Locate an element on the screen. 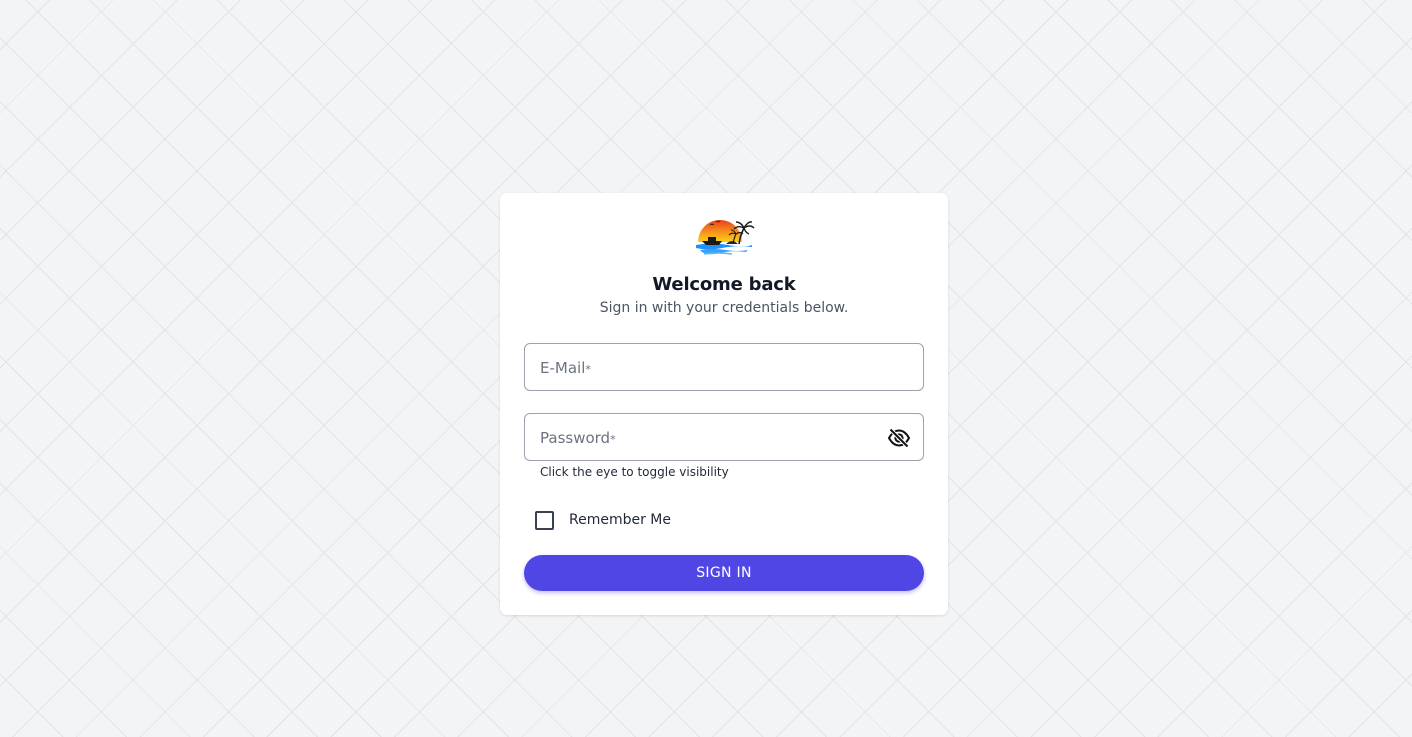 Image resolution: width=1412 pixels, height=737 pixels. sign-in-button: SIGN IN is located at coordinates (724, 573).